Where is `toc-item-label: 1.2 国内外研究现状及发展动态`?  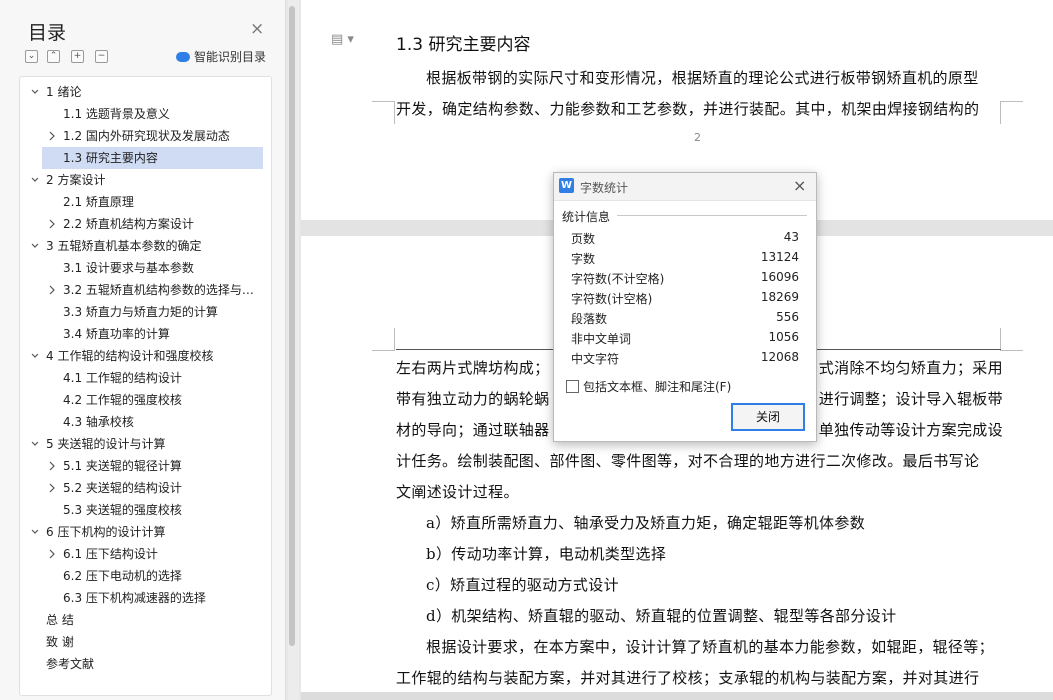 toc-item-label: 1.2 国内外研究现状及发展动态 is located at coordinates (146, 136).